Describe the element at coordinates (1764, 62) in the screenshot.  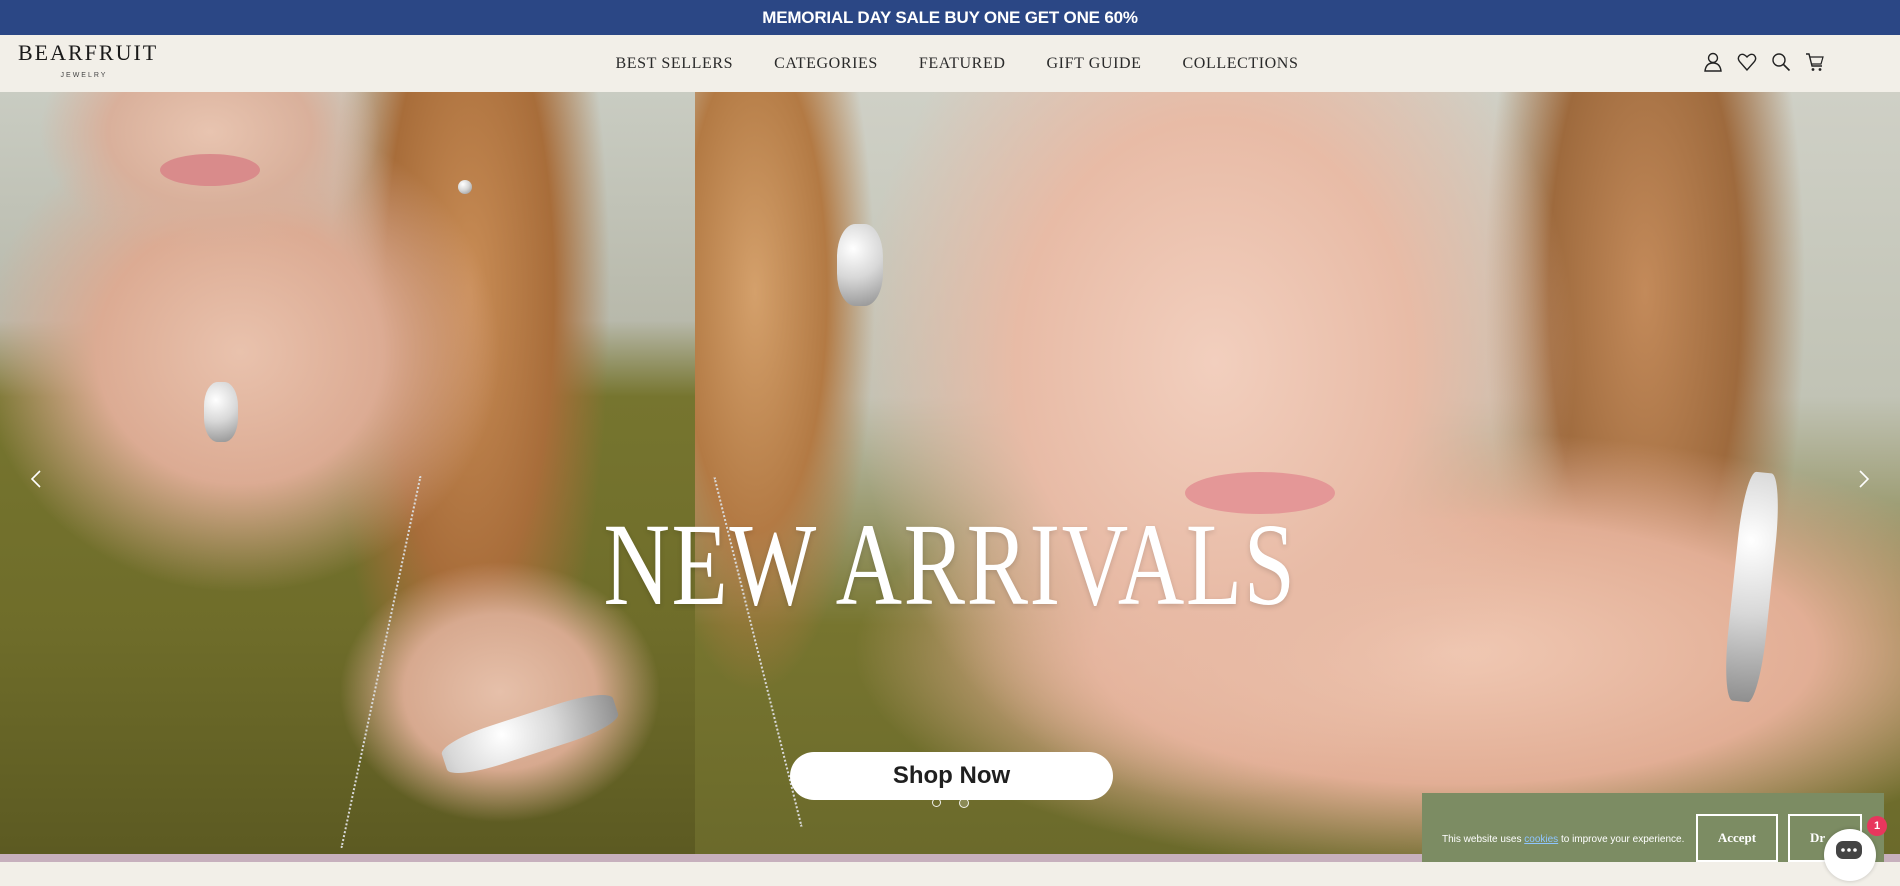
I see `header-icons` at that location.